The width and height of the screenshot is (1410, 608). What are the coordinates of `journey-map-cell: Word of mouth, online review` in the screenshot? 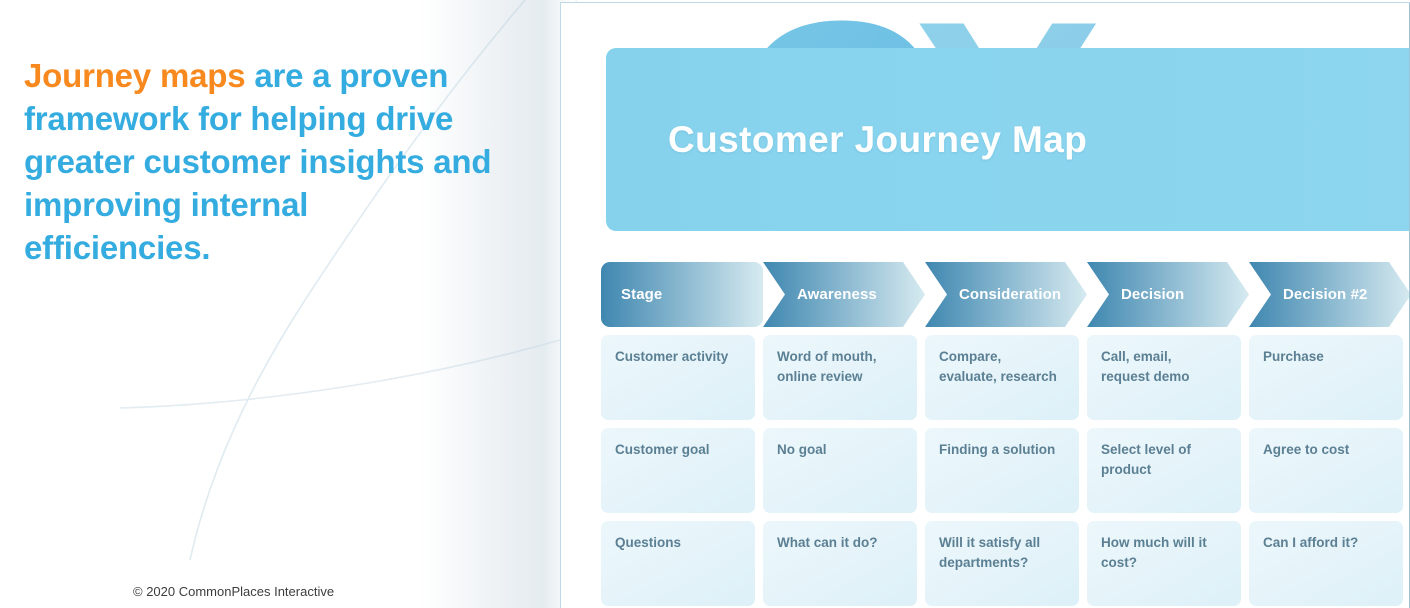 It's located at (840, 377).